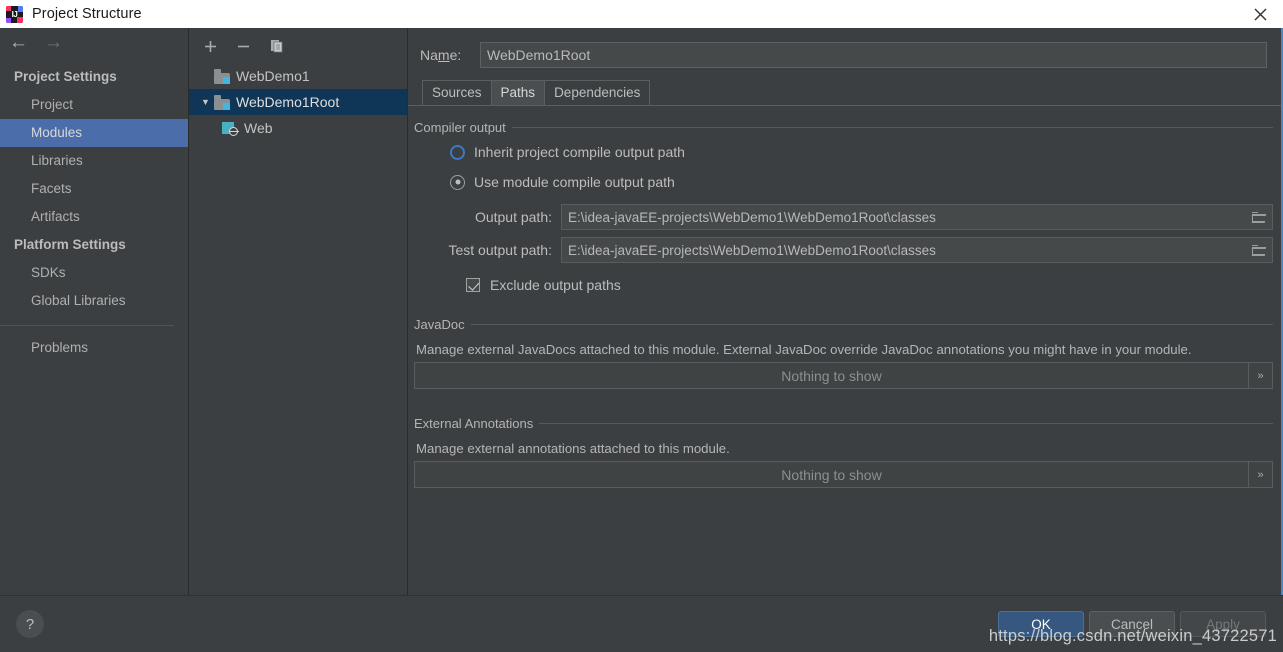  I want to click on module-name-input, so click(873, 55).